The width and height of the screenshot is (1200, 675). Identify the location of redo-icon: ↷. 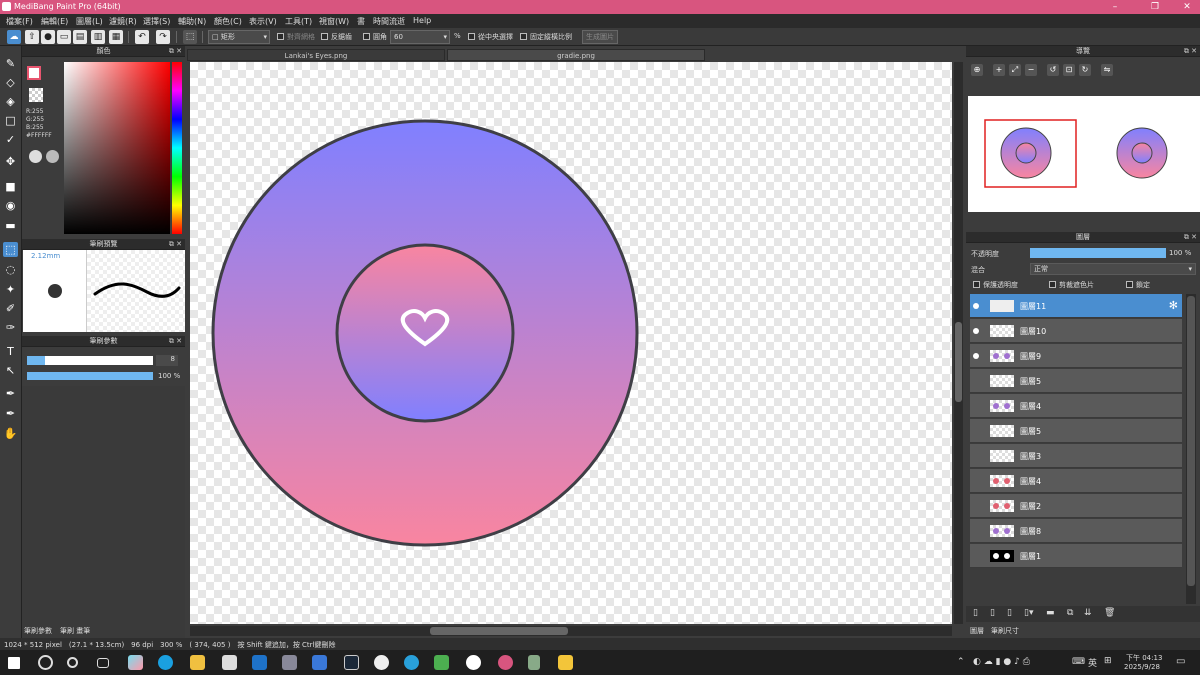
(163, 37).